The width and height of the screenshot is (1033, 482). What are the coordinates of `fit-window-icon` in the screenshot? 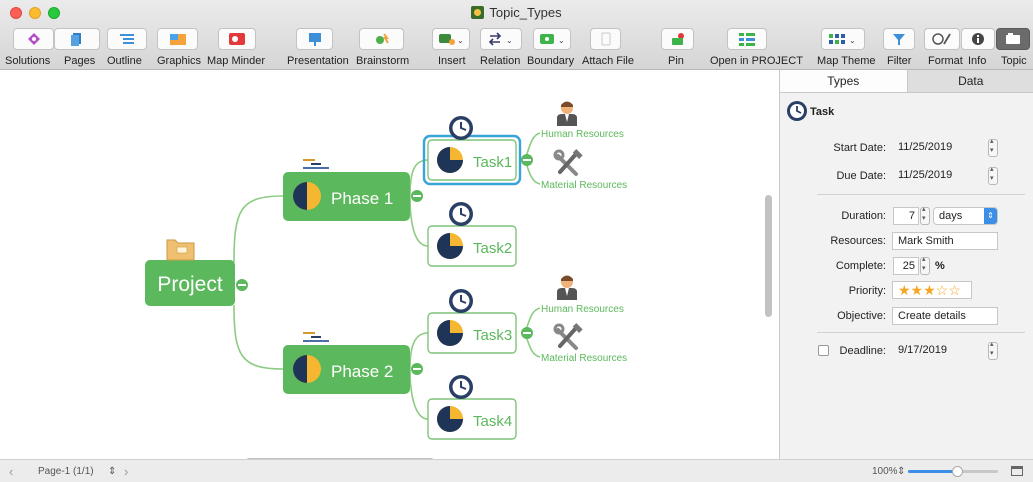 It's located at (1017, 471).